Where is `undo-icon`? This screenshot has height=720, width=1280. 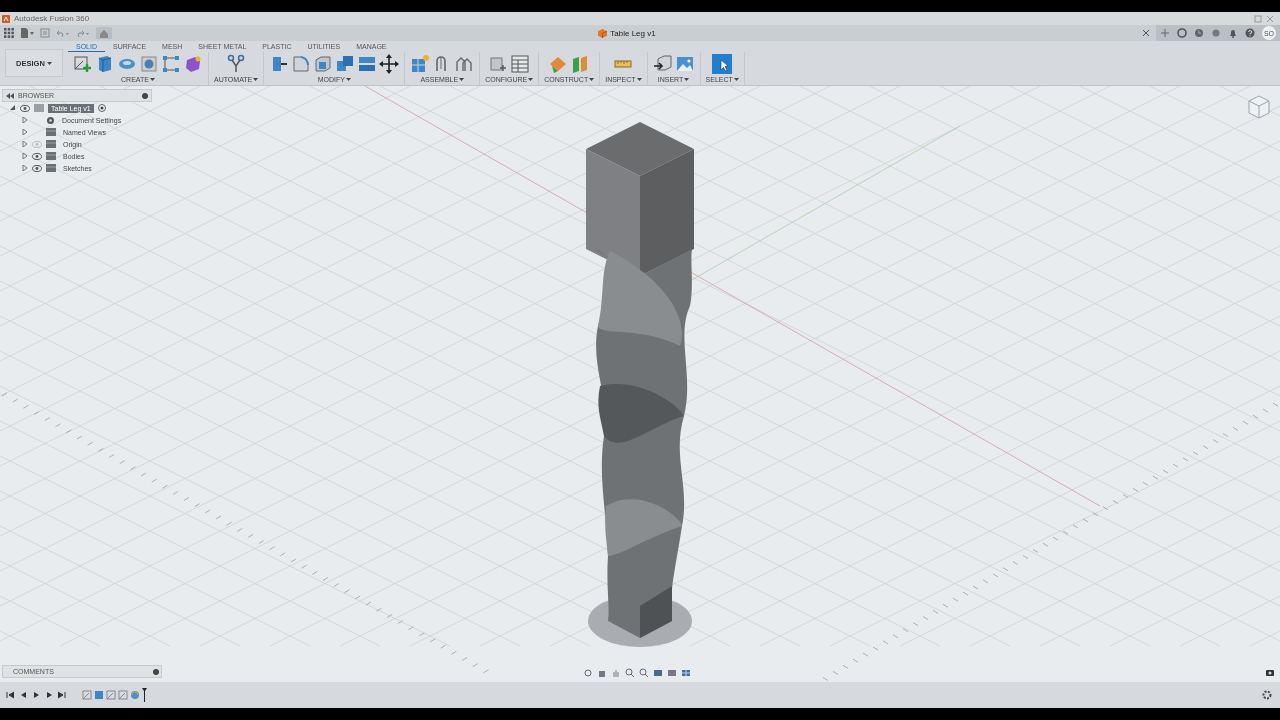
undo-icon is located at coordinates (63, 33).